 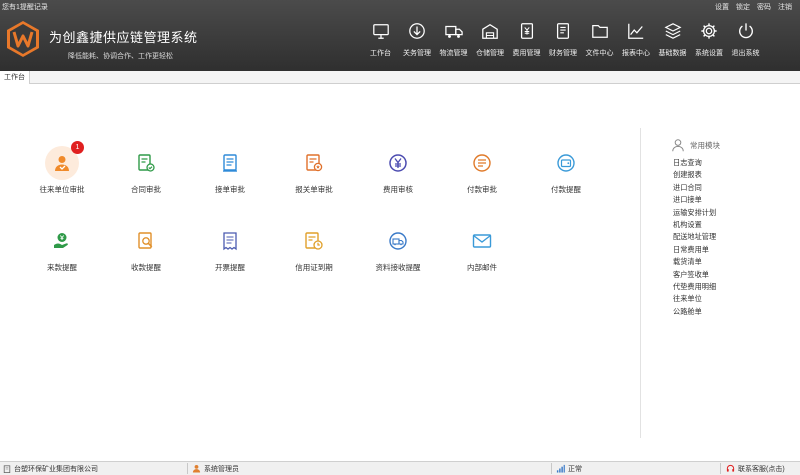 I want to click on status-bar: 台塑环保矿业集团有限公司 系统管理员 正常 联系客服(点击), so click(x=400, y=468).